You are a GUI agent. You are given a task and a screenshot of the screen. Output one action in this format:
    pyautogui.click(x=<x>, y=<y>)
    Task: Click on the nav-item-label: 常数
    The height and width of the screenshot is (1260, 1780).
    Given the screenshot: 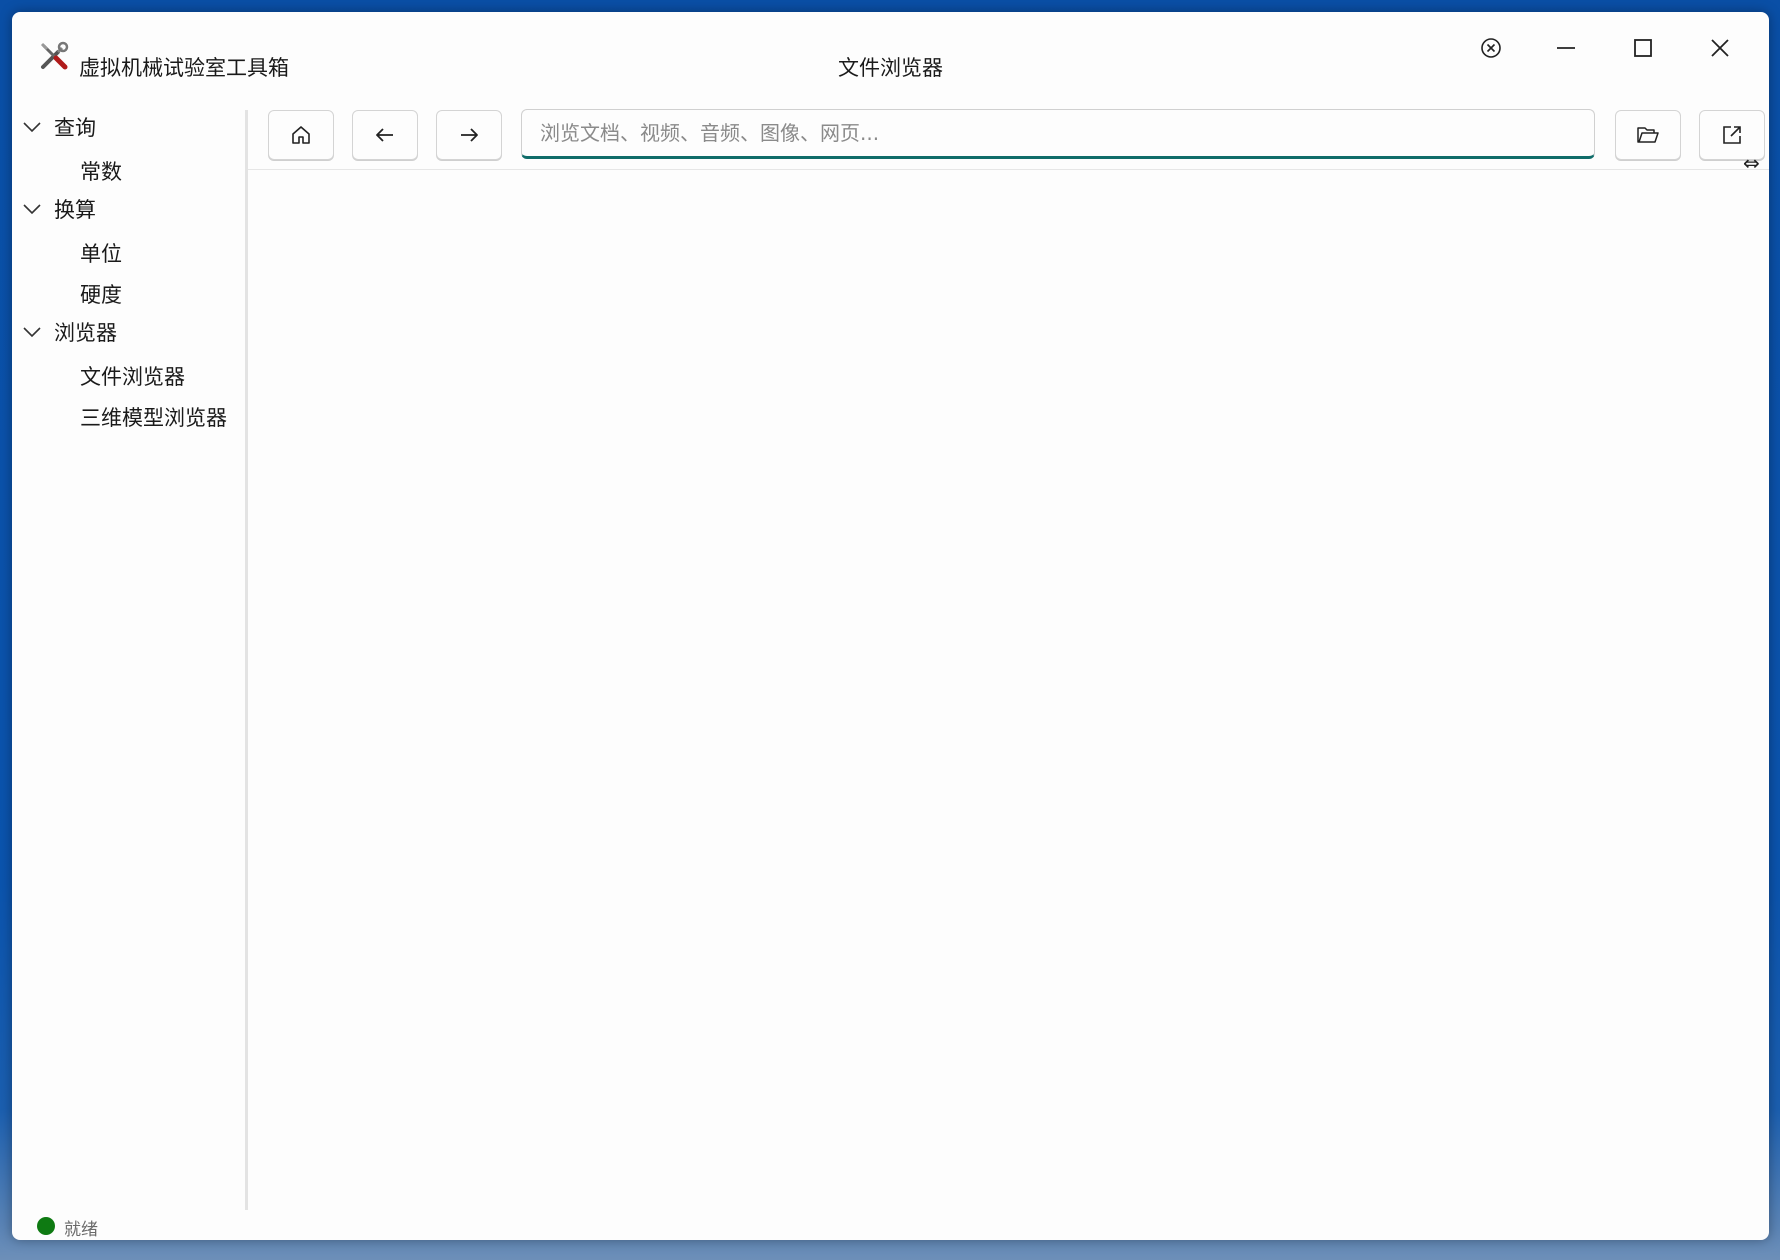 What is the action you would take?
    pyautogui.click(x=101, y=172)
    